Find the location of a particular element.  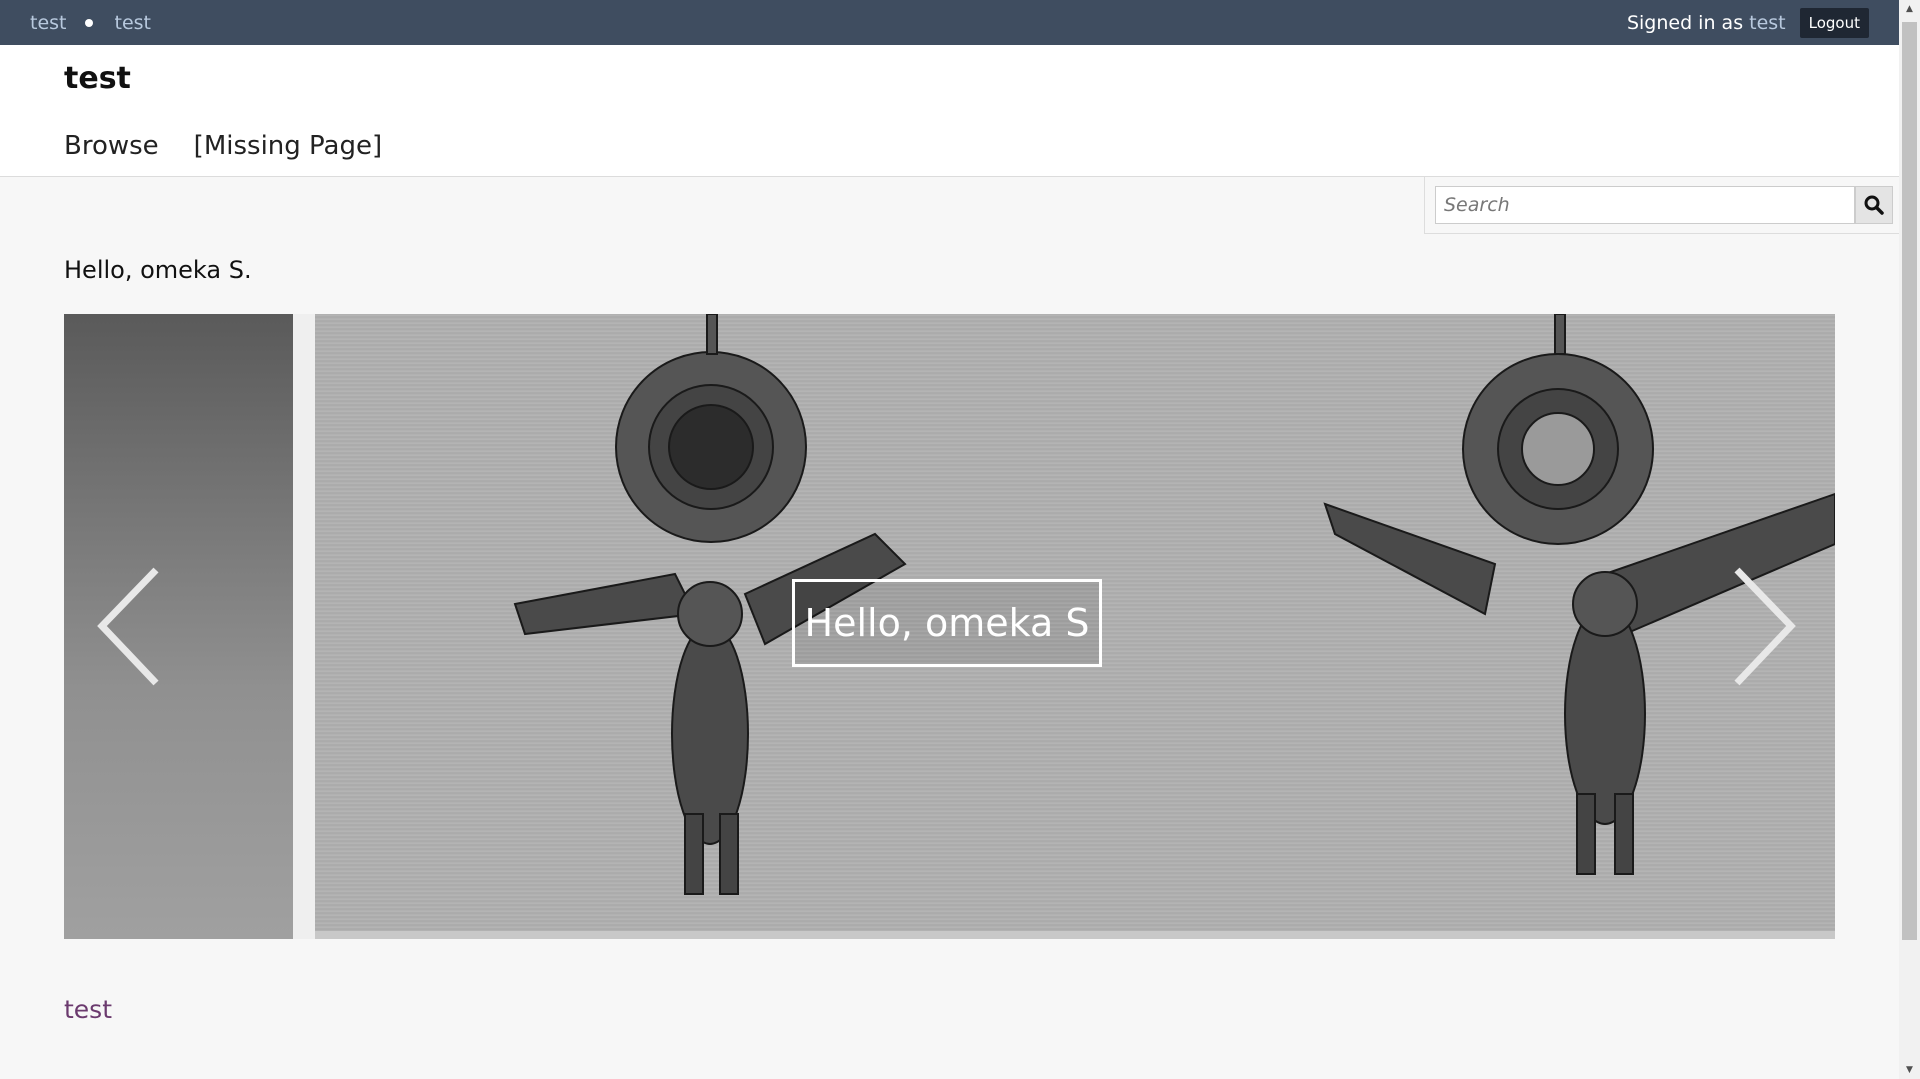

page-heading: Hello, omeka S. is located at coordinates (158, 270).